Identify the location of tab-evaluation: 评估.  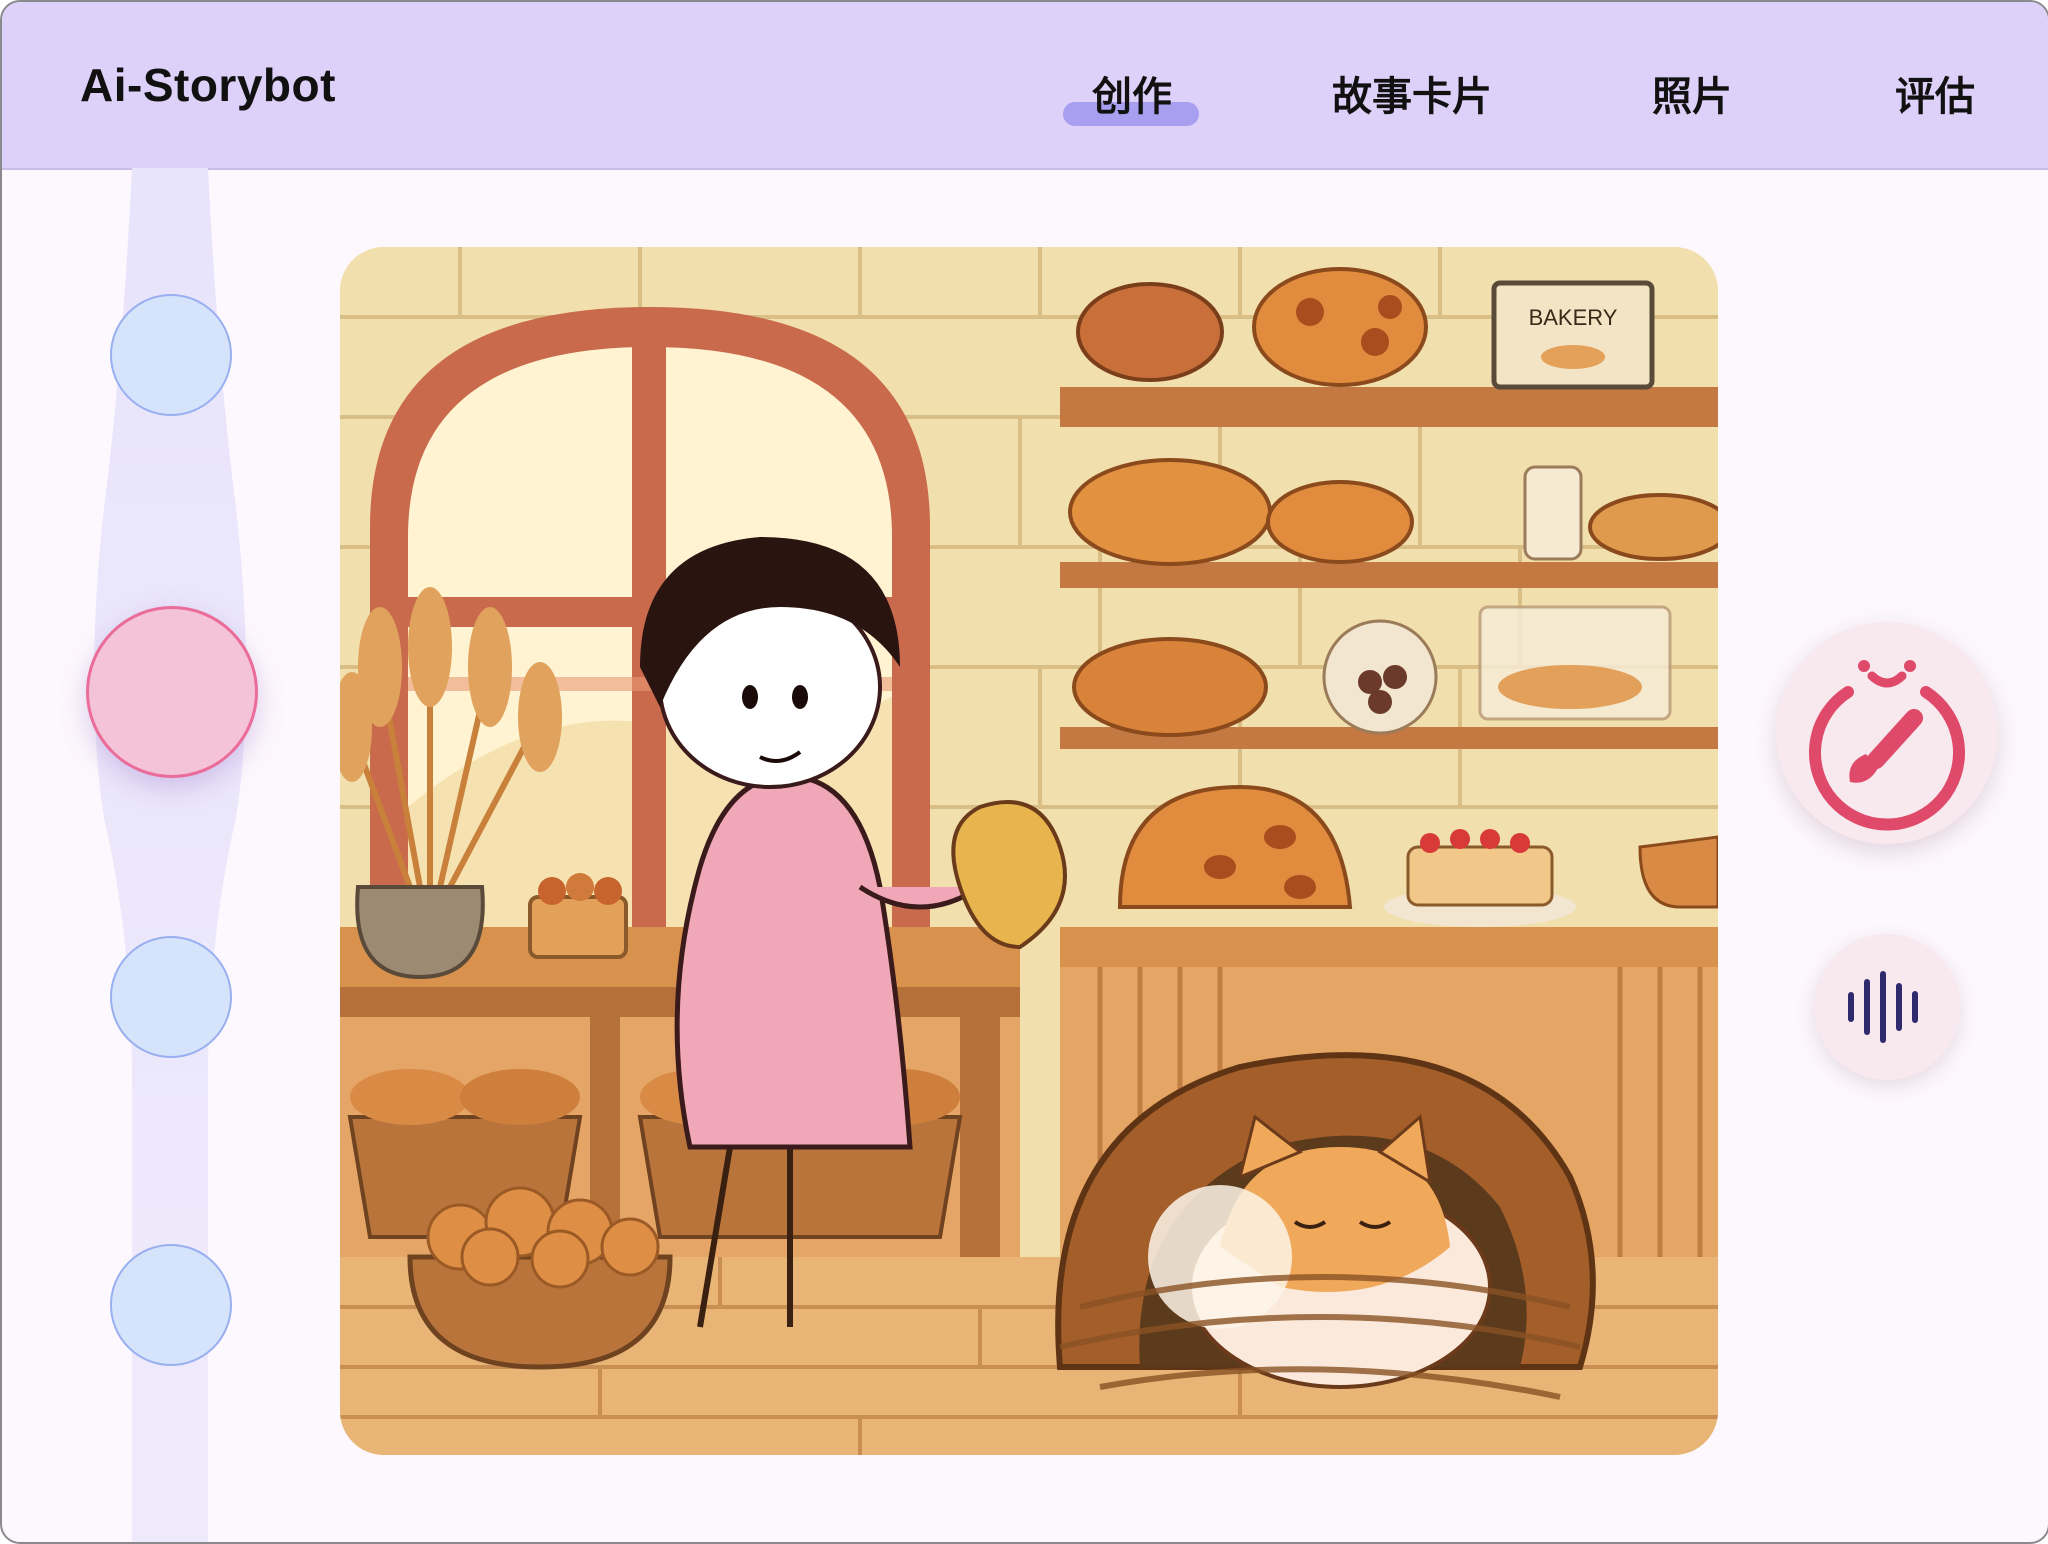
(1935, 93).